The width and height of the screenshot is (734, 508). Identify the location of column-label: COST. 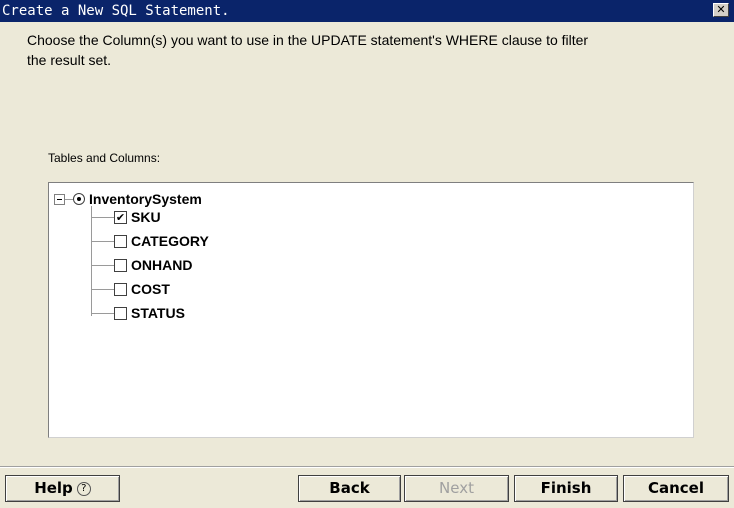
(150, 289).